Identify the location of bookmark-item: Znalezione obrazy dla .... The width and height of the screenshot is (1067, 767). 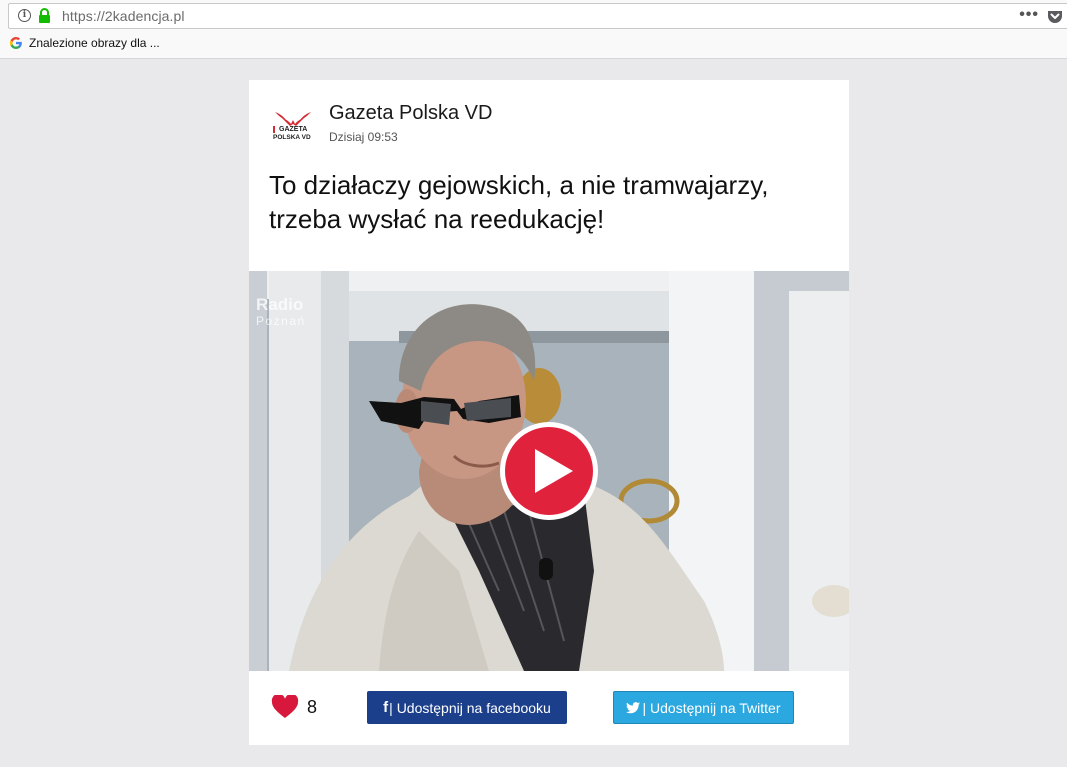
(84, 43).